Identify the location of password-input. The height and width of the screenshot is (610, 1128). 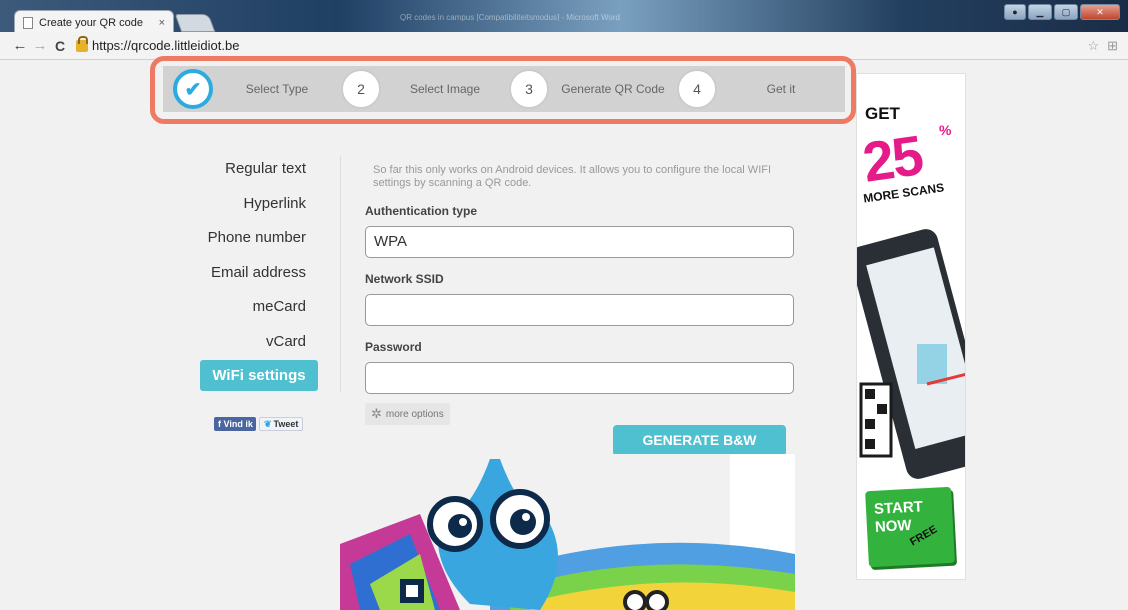
(579, 378).